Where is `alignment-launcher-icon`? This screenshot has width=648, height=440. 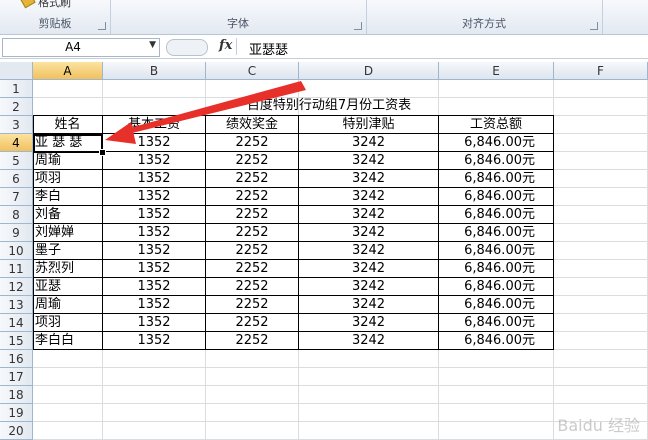 alignment-launcher-icon is located at coordinates (594, 26).